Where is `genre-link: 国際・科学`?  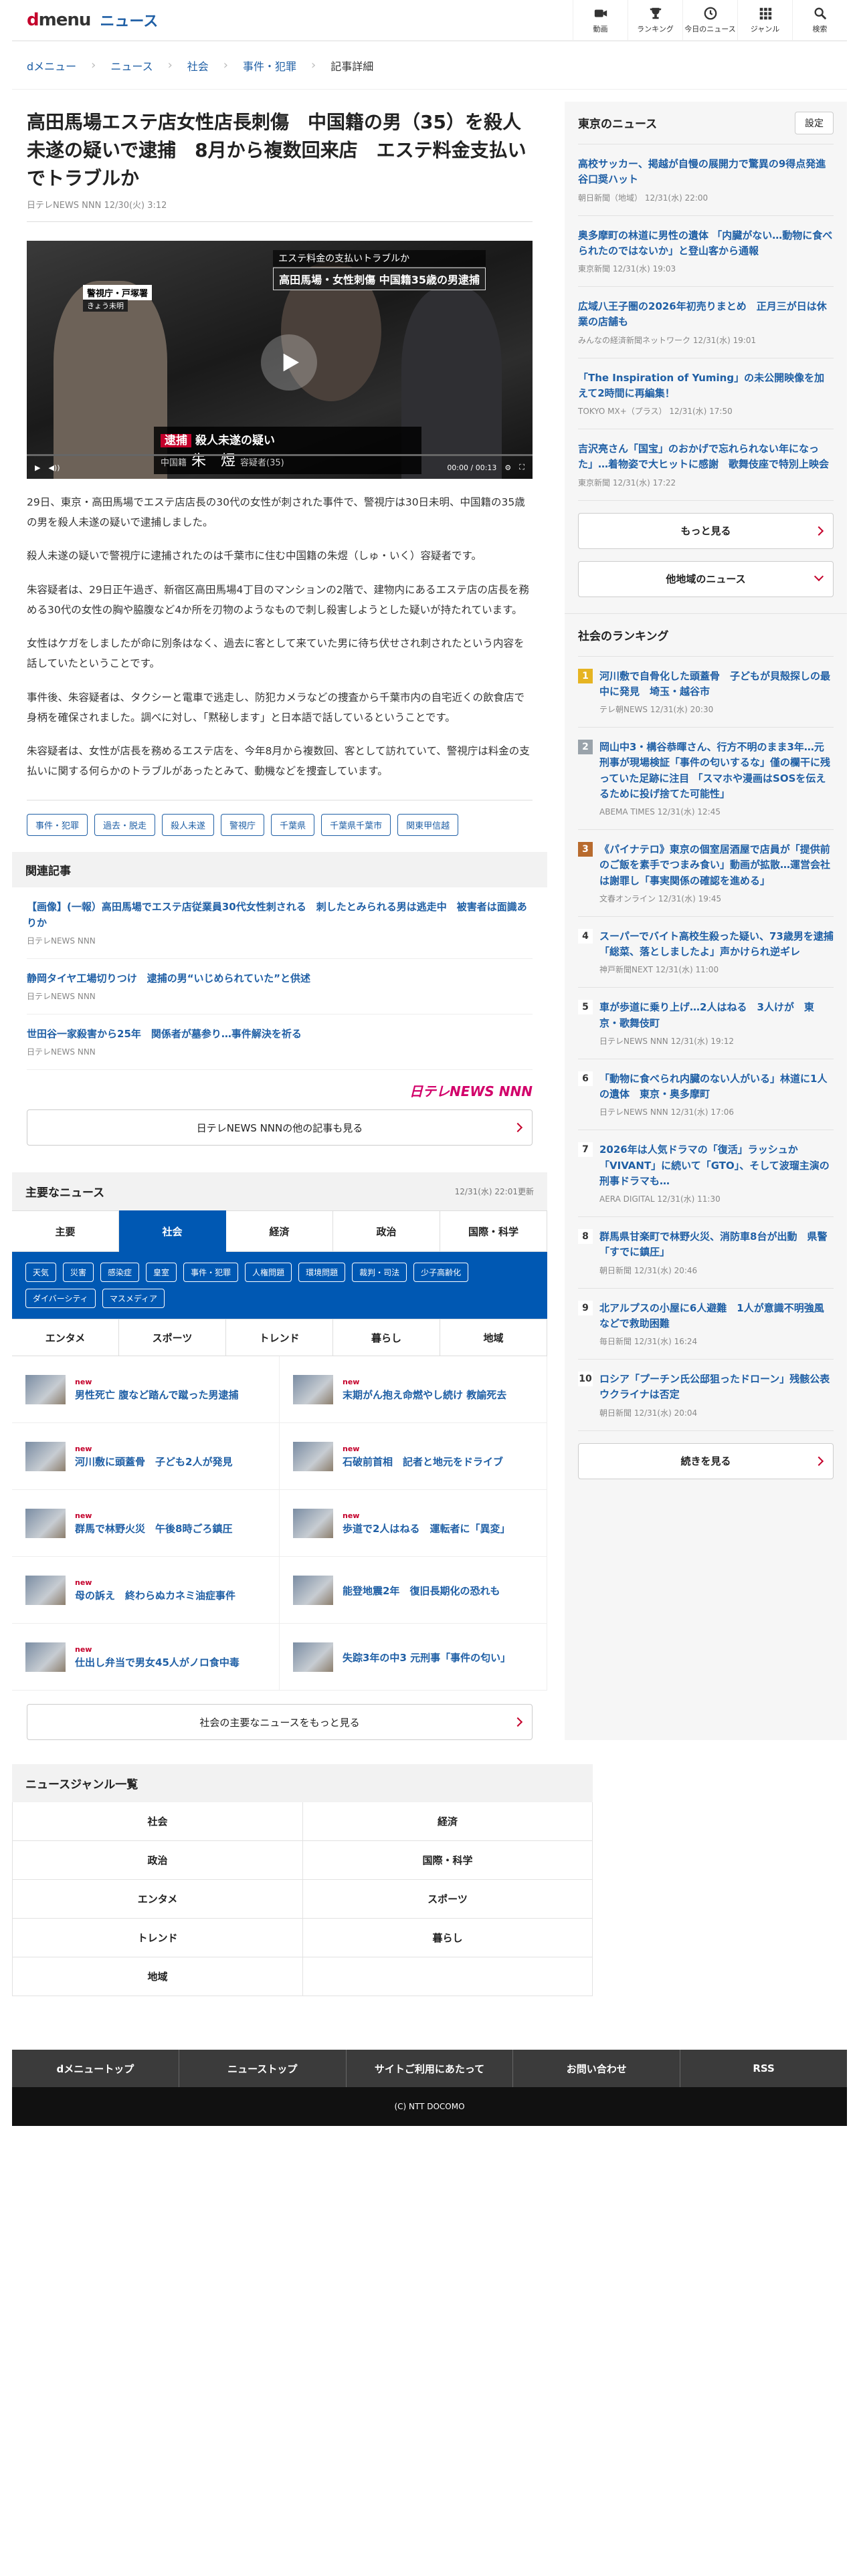
genre-link: 国際・科学 is located at coordinates (448, 1861).